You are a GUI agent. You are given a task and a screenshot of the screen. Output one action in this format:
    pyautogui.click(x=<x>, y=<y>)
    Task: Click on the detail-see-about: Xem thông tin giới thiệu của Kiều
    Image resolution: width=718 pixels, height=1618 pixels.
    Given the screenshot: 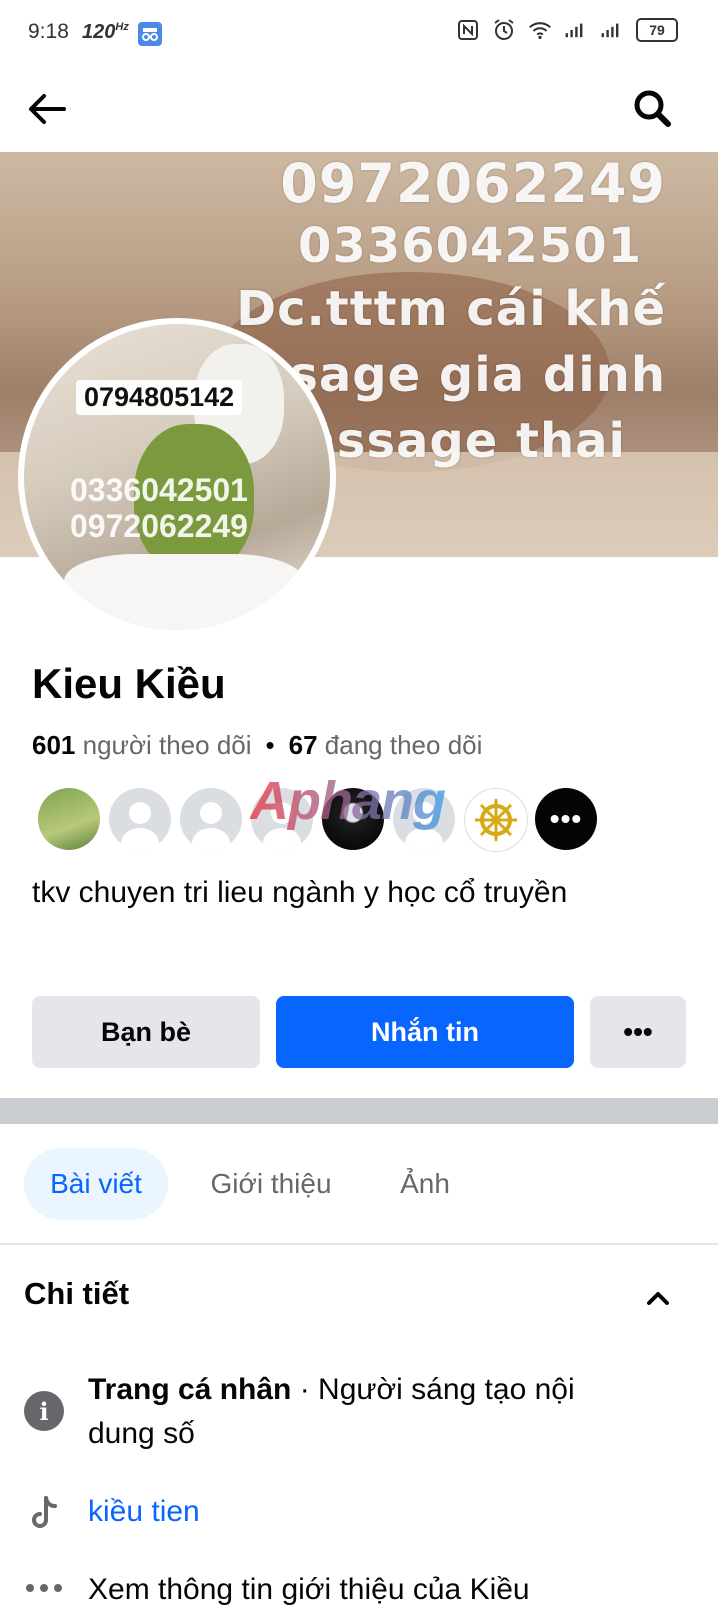 What is the action you would take?
    pyautogui.click(x=359, y=1592)
    